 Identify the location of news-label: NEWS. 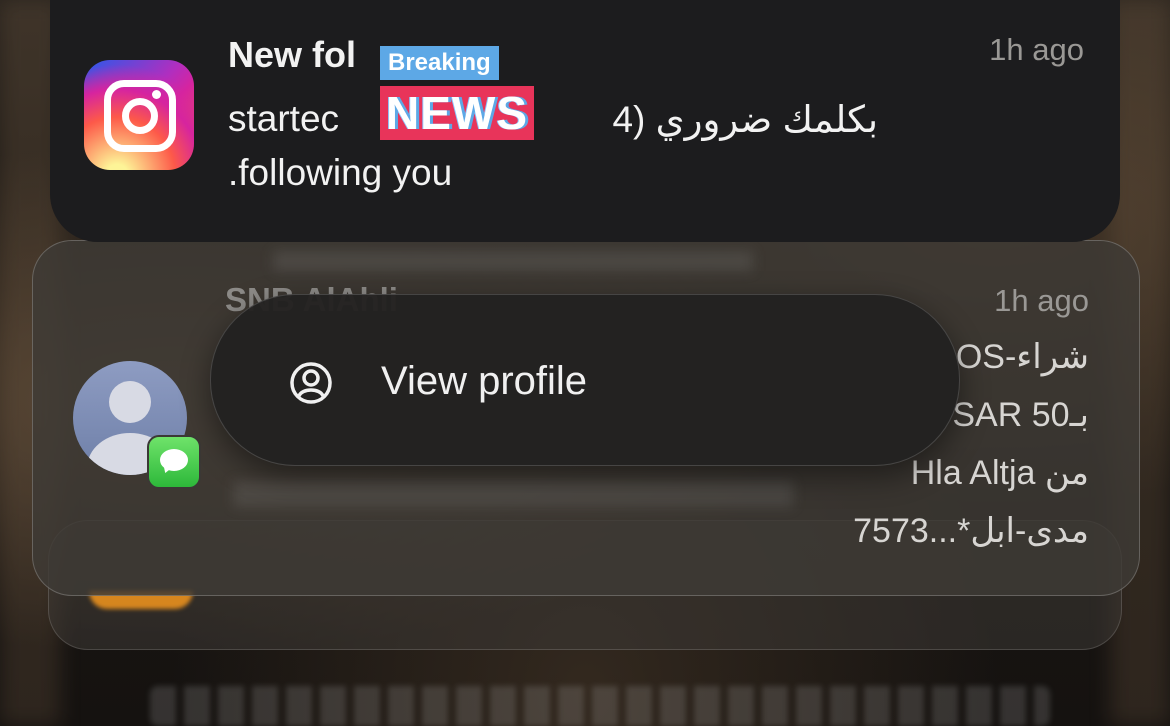
(457, 113).